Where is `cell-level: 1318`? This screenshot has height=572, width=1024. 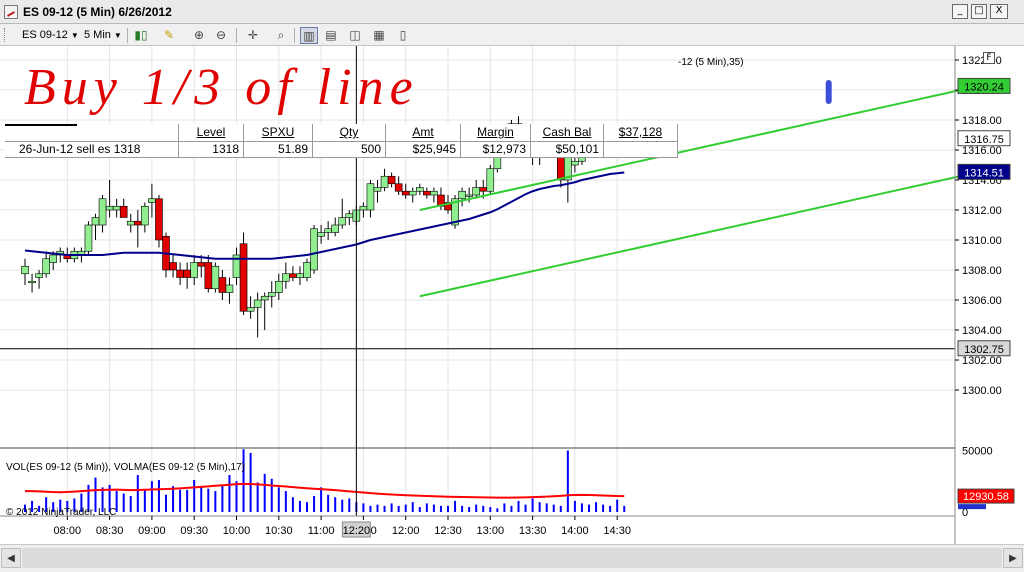
cell-level: 1318 is located at coordinates (225, 149).